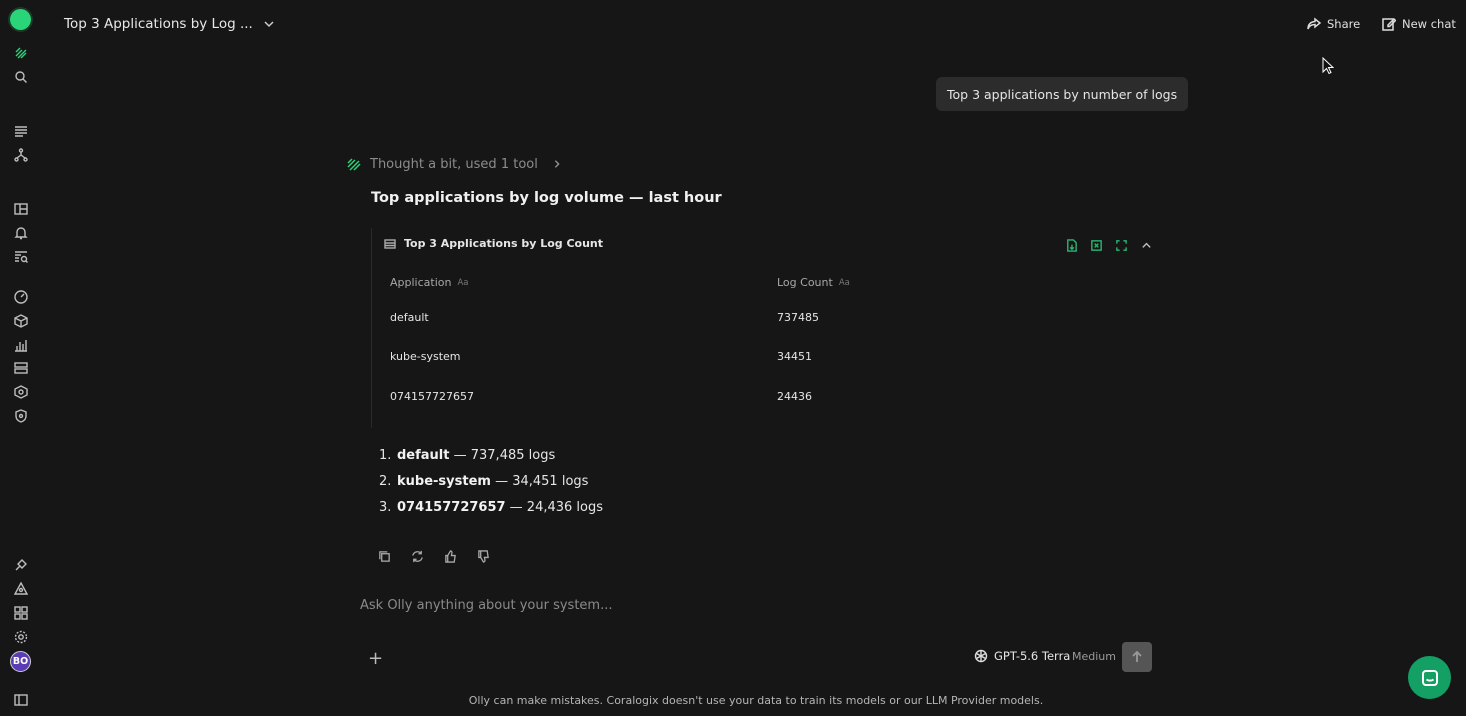  I want to click on mouse-cursor-icon, so click(1328, 66).